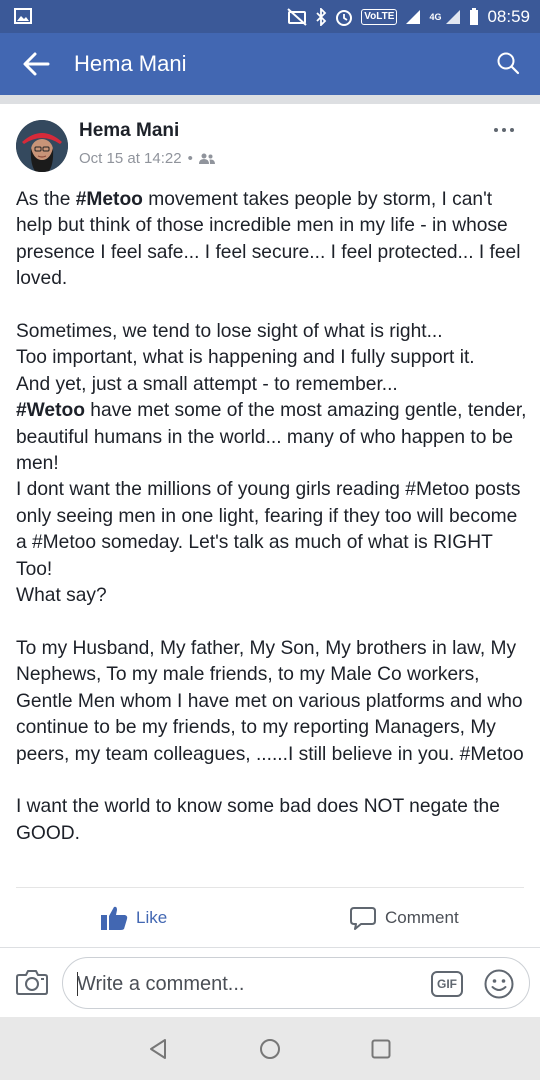 The image size is (540, 1080). I want to click on post-meta: Oct 15 at 14:22 •, so click(147, 158).